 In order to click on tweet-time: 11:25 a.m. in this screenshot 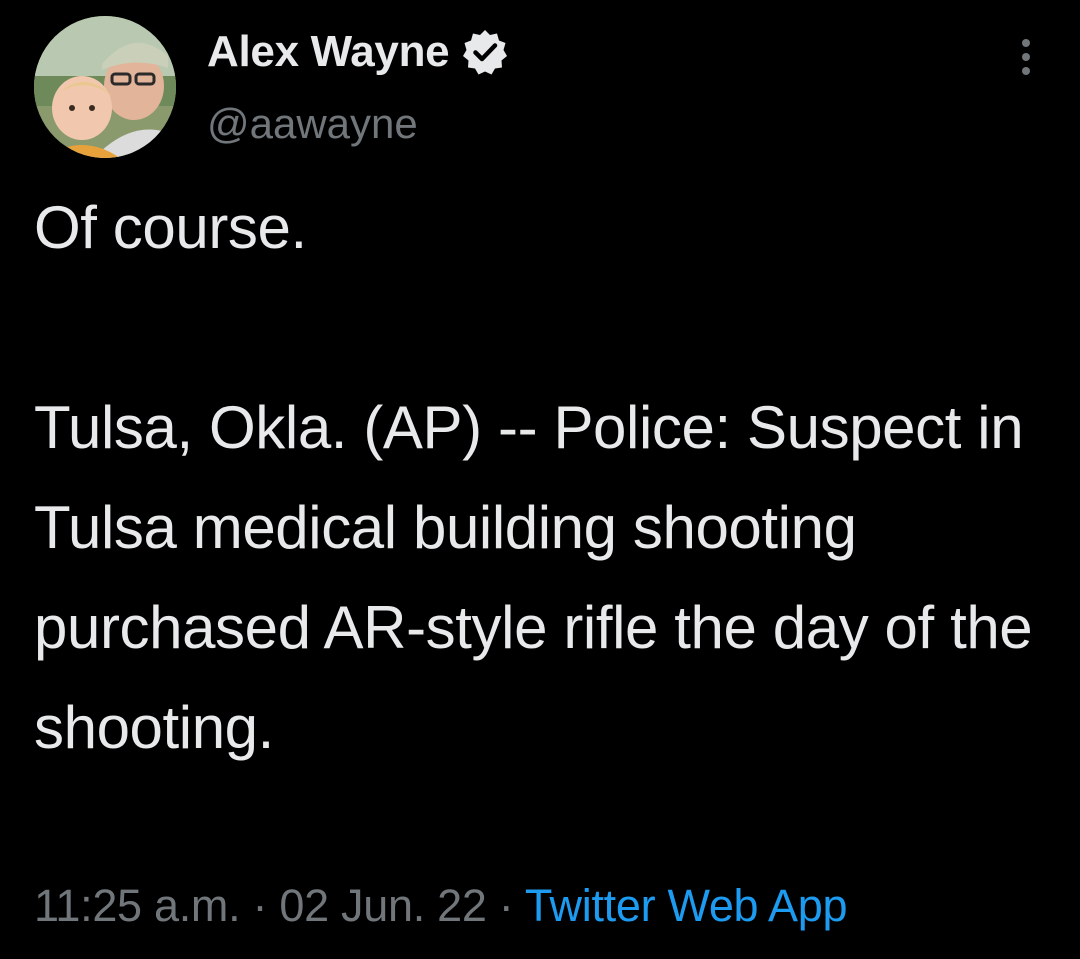, I will do `click(137, 905)`.